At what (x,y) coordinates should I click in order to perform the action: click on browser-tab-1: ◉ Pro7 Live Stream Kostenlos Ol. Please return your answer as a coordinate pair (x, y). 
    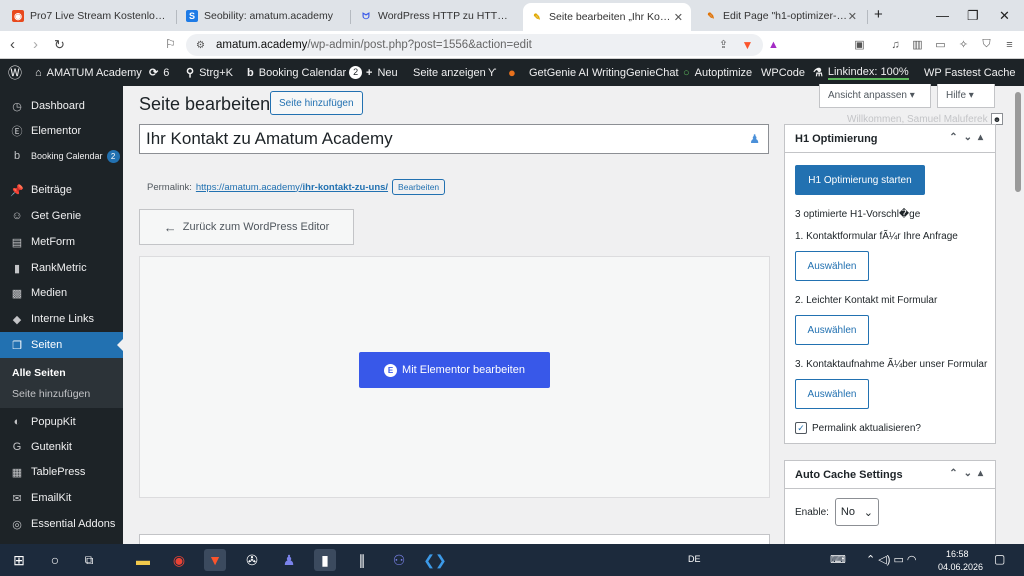
    Looking at the image, I should click on (89, 16).